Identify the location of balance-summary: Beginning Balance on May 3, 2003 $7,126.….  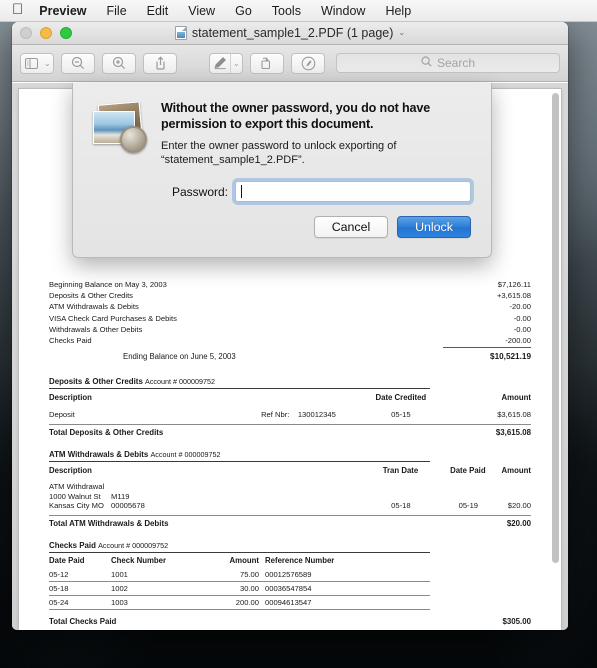
(290, 320).